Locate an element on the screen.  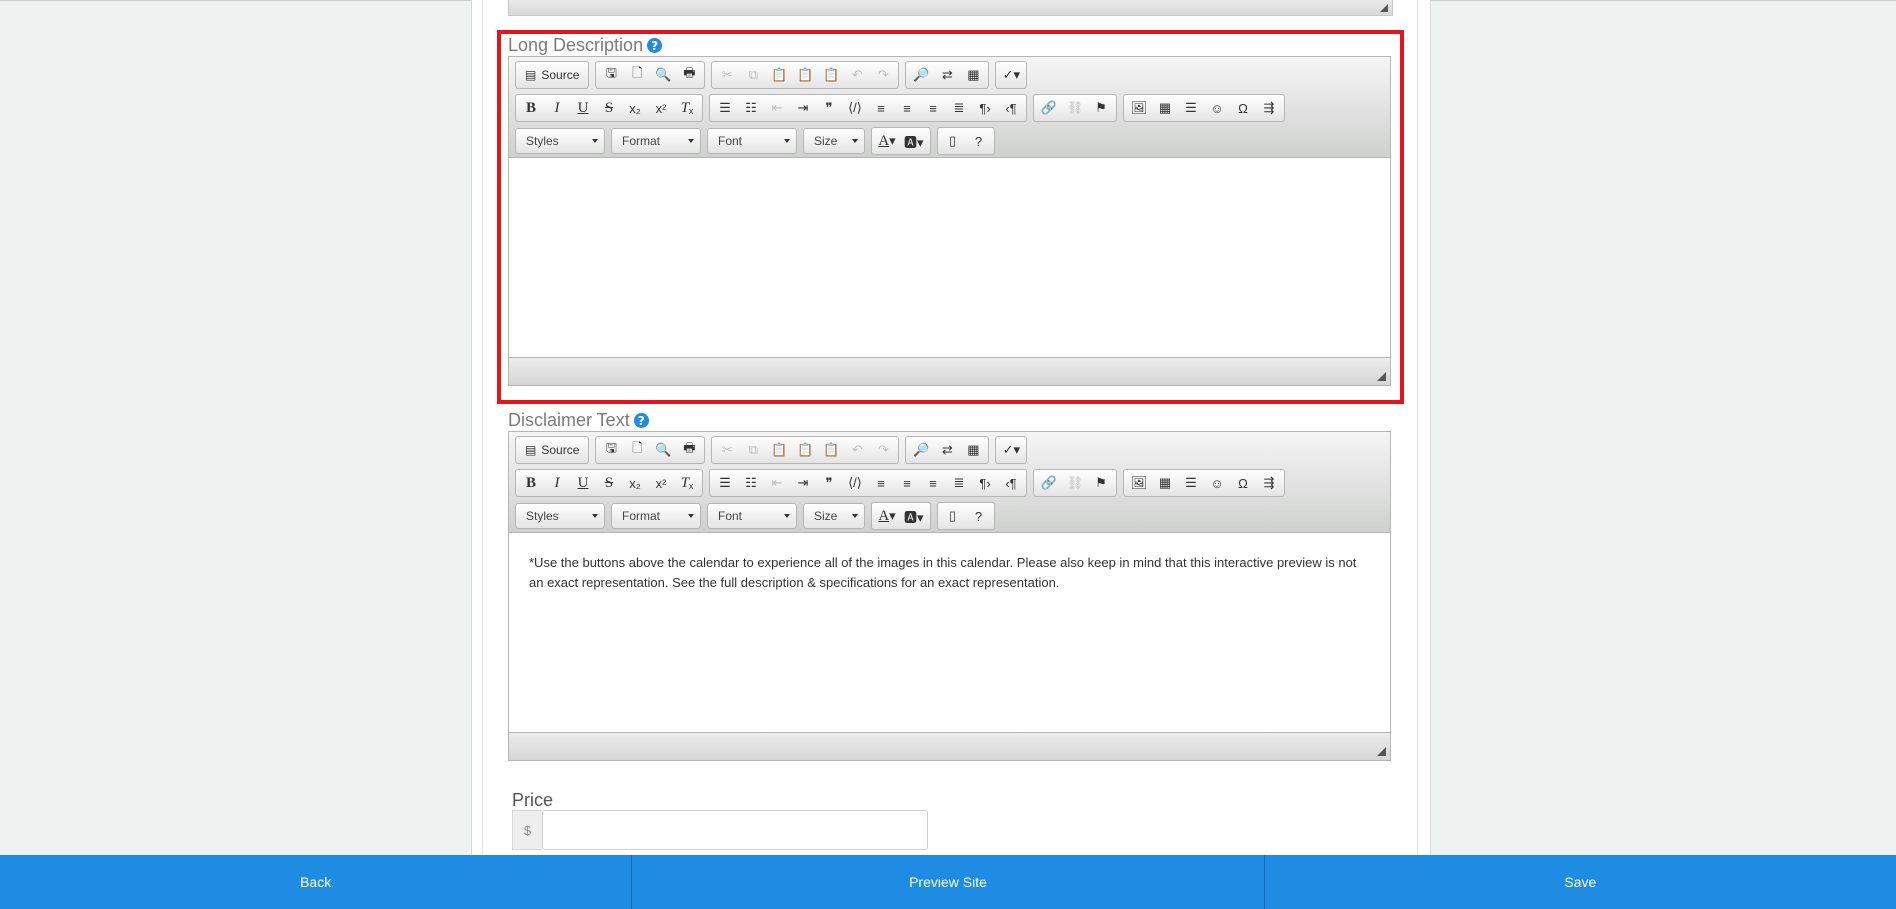
underline-icon: U is located at coordinates (583, 483).